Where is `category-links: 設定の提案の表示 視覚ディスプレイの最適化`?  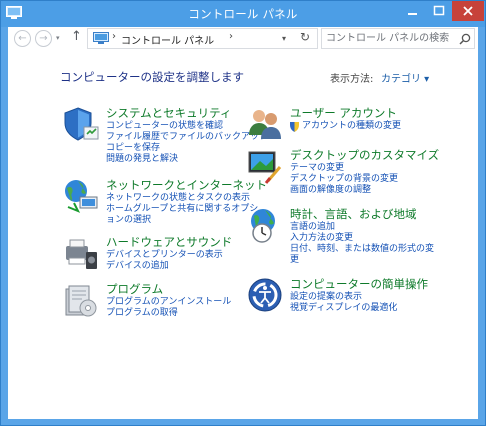
category-links: 設定の提案の表示 視覚ディスプレイの最適化 is located at coordinates (343, 303).